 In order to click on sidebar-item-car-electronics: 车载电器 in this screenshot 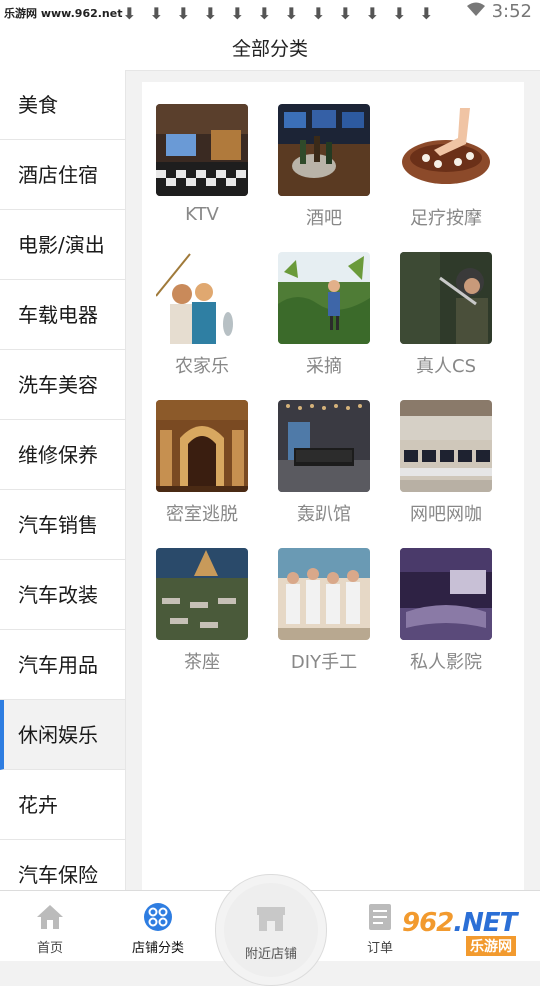, I will do `click(62, 315)`.